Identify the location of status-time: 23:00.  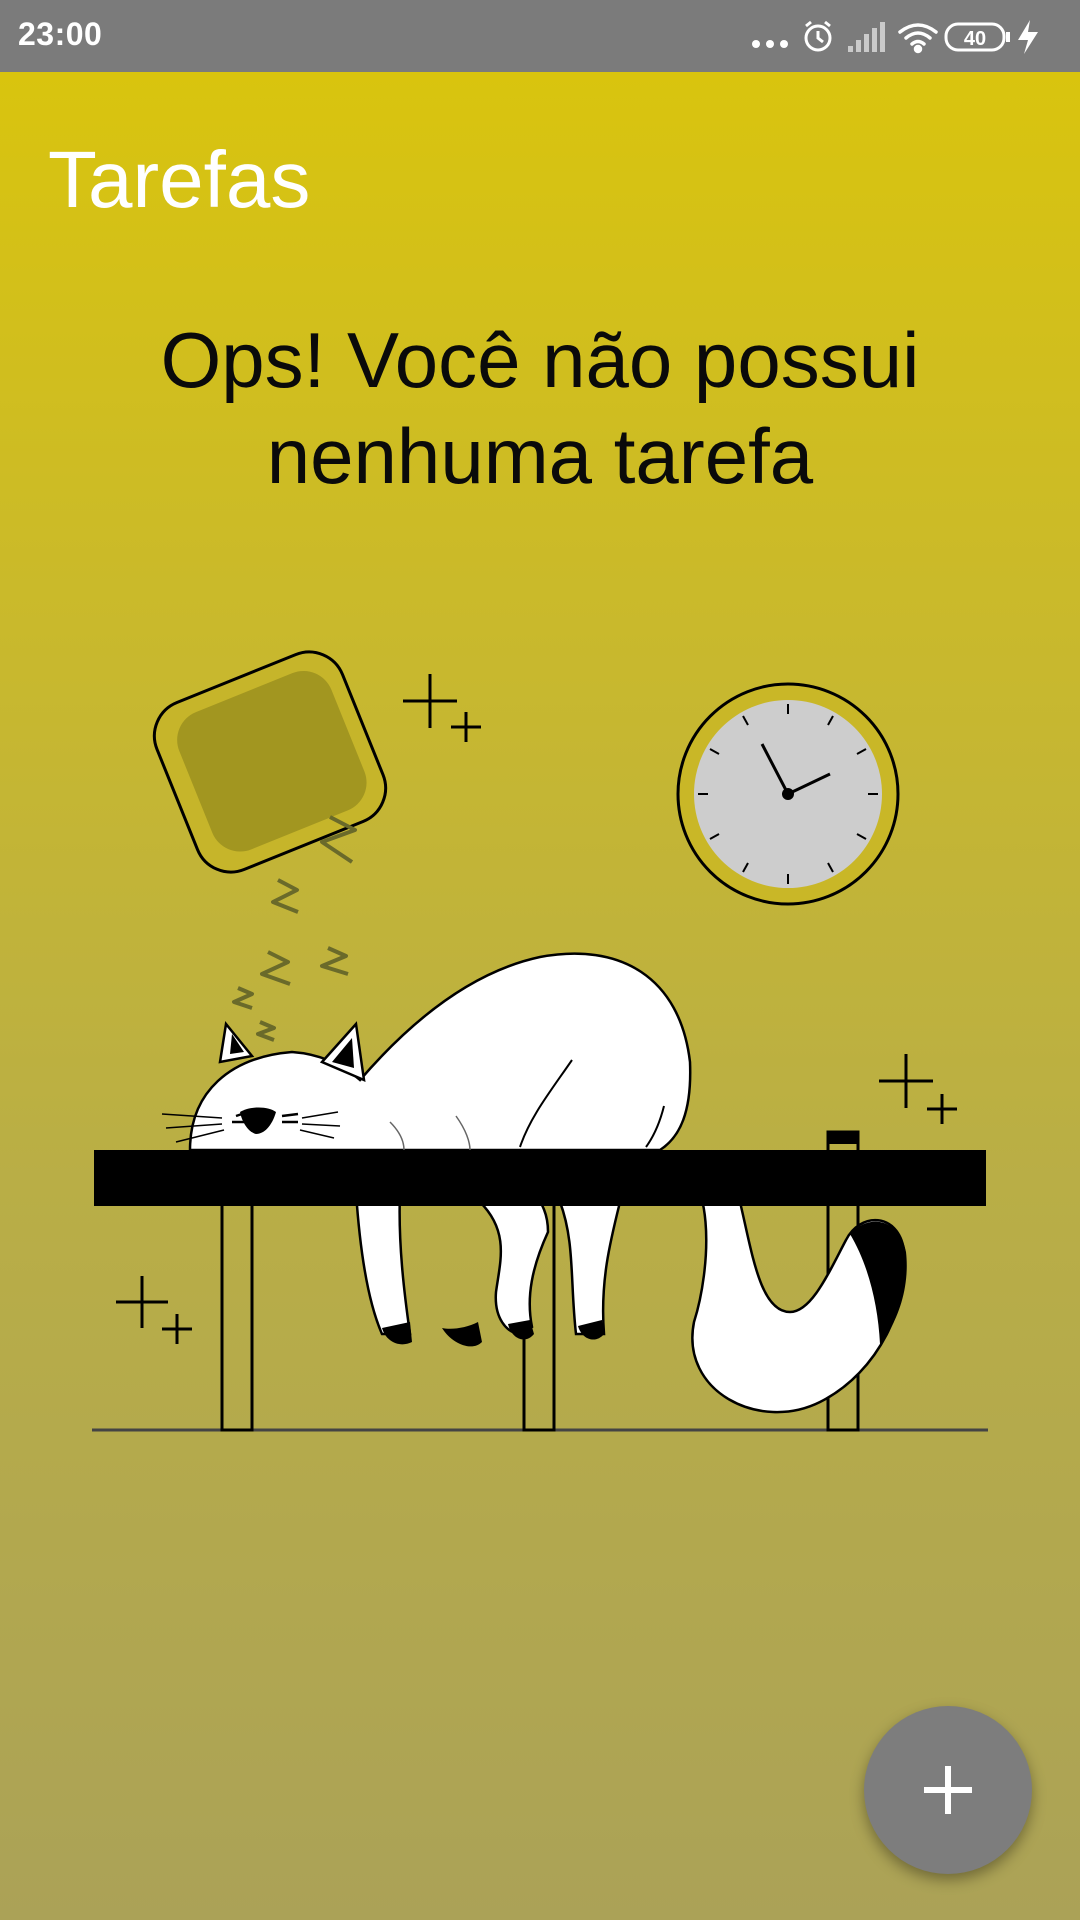
(60, 34).